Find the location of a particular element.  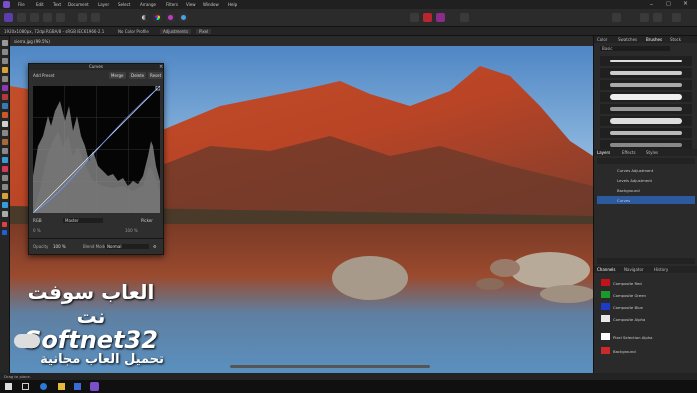

file-explorer-icon is located at coordinates (61, 386).